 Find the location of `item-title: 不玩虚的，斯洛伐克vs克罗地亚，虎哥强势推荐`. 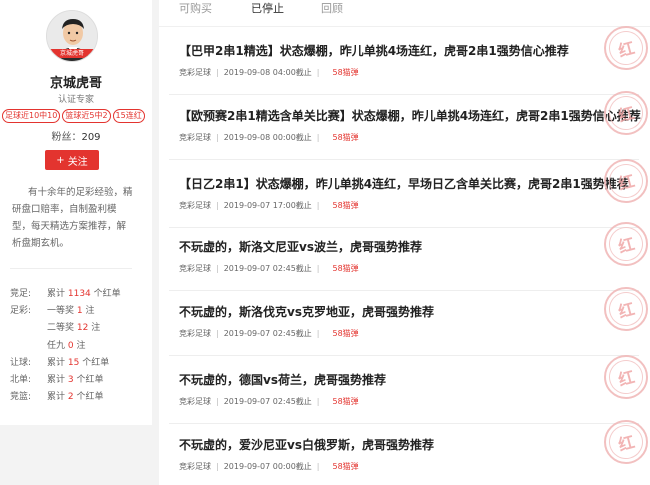

item-title: 不玩虚的，斯洛伐克vs克罗地亚，虎哥强势推荐 is located at coordinates (306, 311).